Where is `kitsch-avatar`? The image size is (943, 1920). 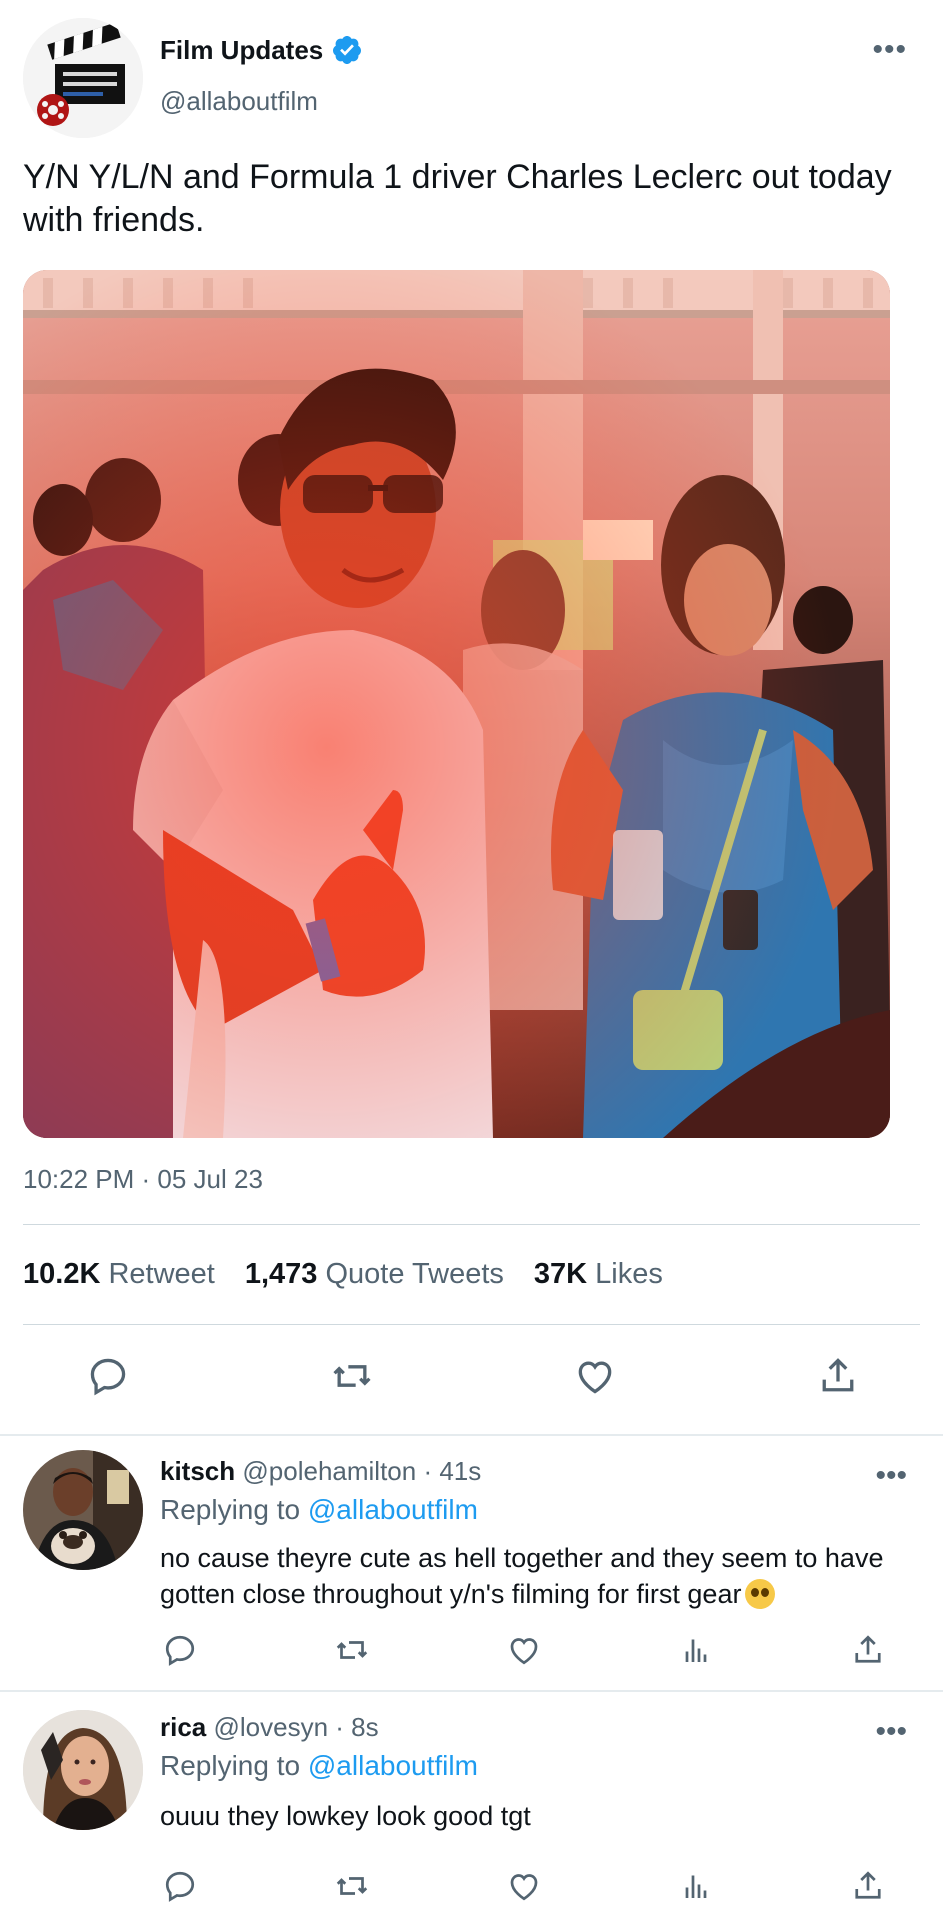
kitsch-avatar is located at coordinates (83, 1510).